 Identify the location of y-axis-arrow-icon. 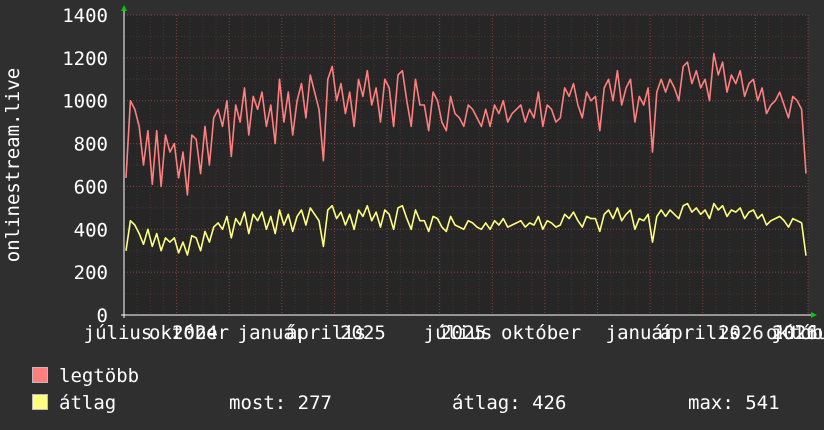
(124, 8).